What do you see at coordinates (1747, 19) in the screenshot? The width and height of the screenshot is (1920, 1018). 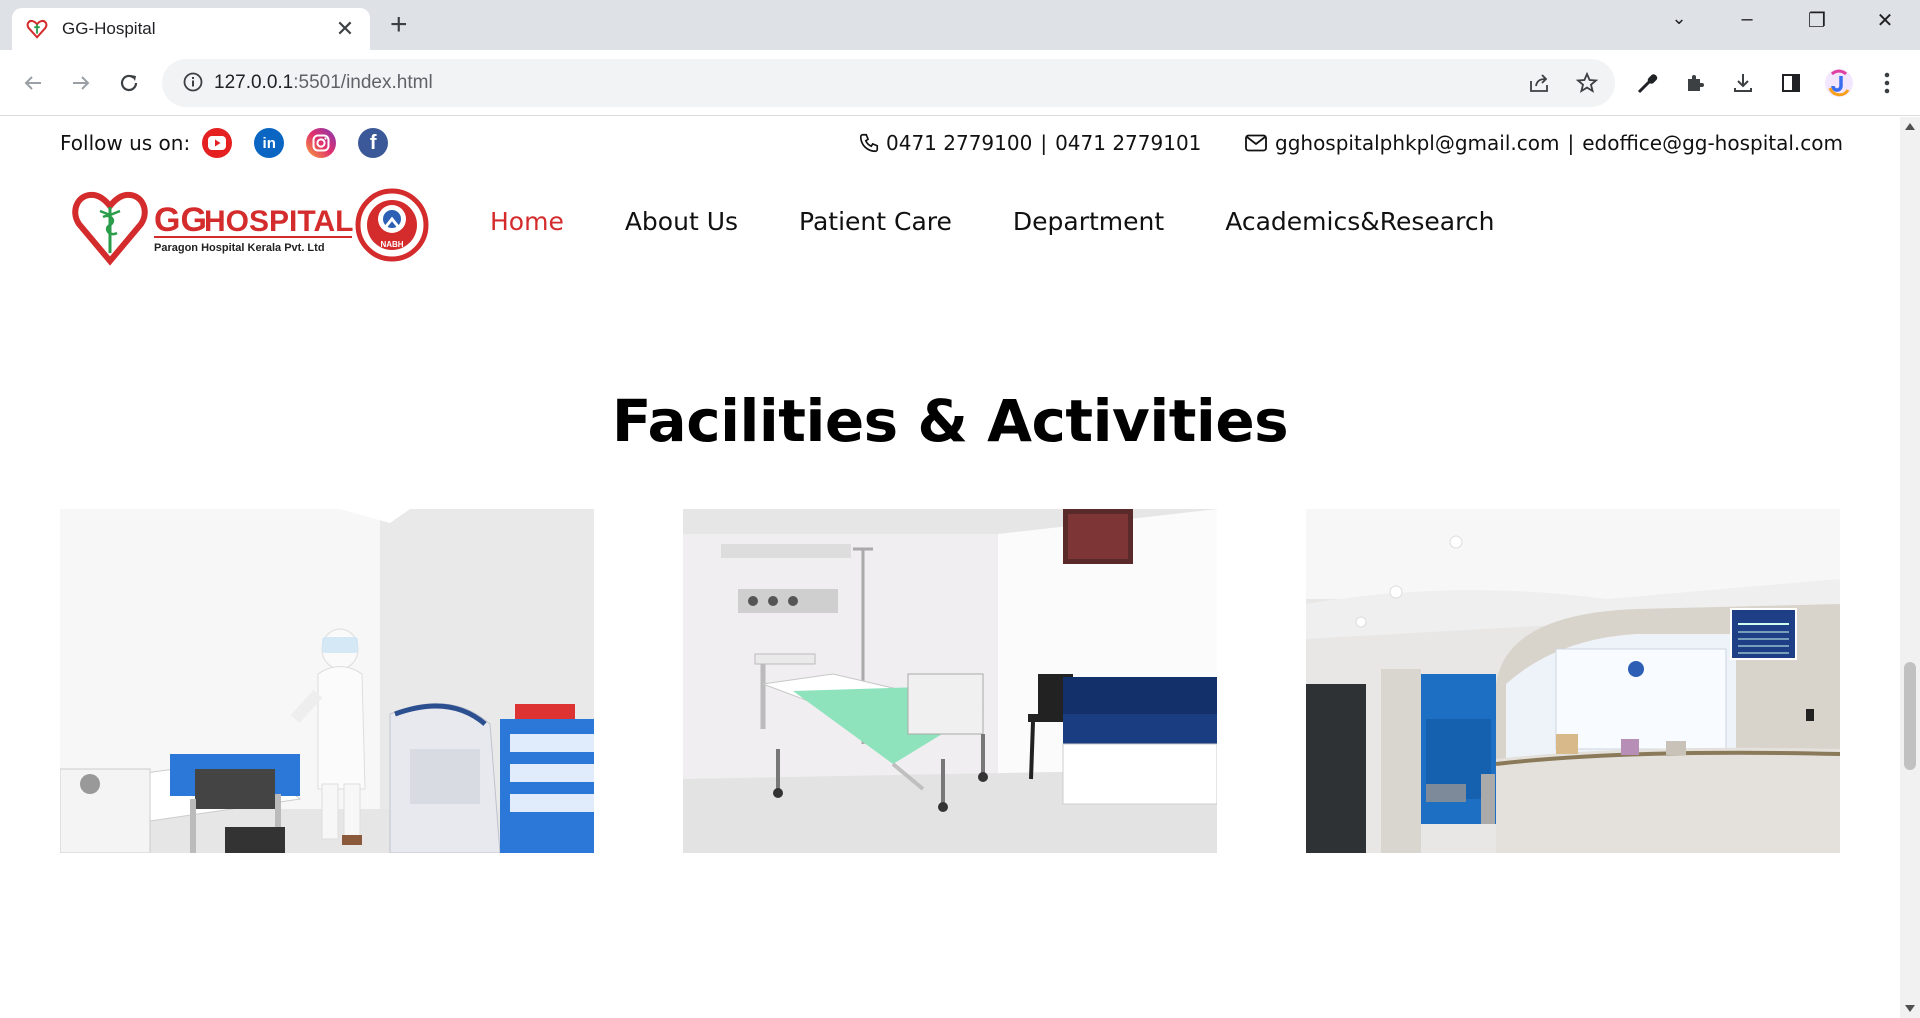 I see `minimize-icon: –` at bounding box center [1747, 19].